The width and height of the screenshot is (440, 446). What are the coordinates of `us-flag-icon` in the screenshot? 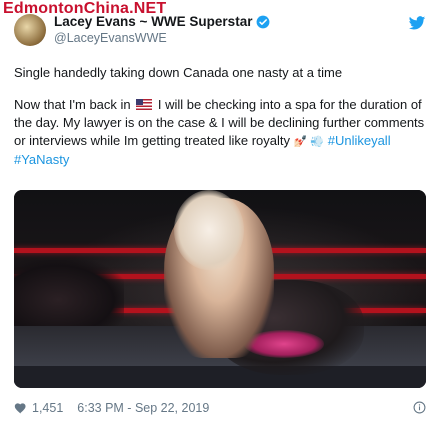 It's located at (144, 104).